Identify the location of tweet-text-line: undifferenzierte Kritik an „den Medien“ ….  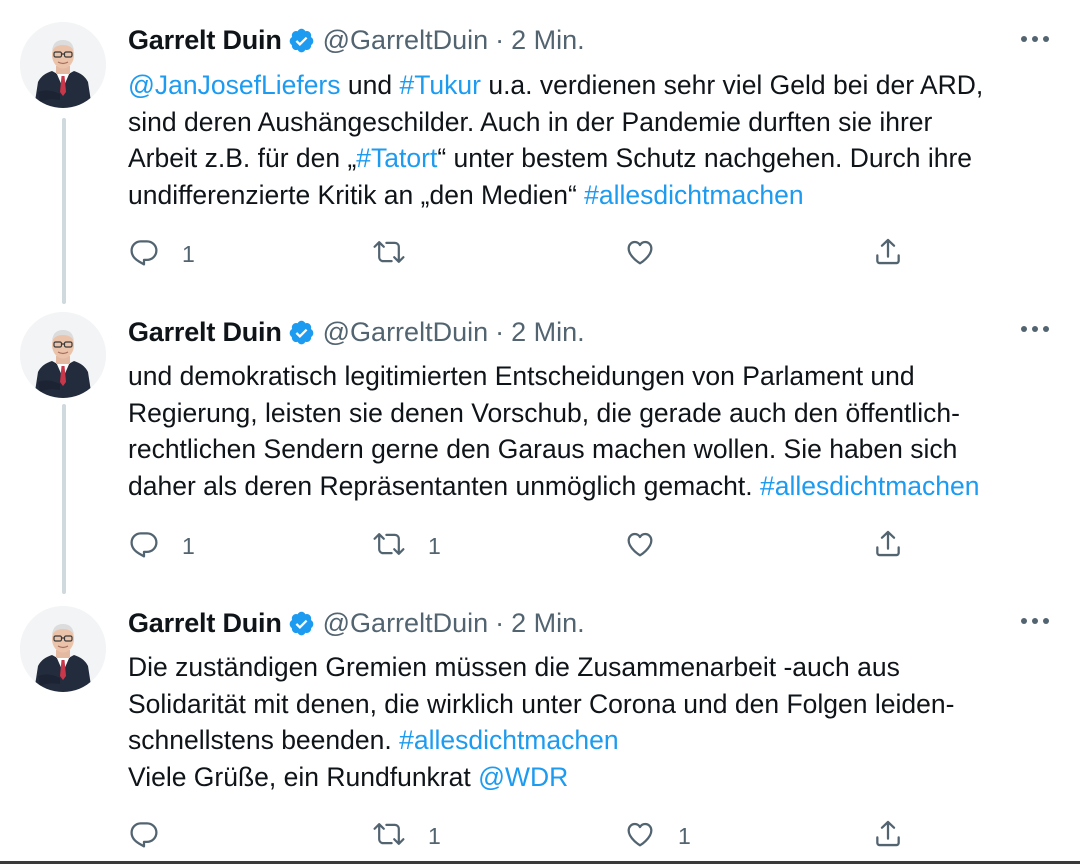
(589, 195).